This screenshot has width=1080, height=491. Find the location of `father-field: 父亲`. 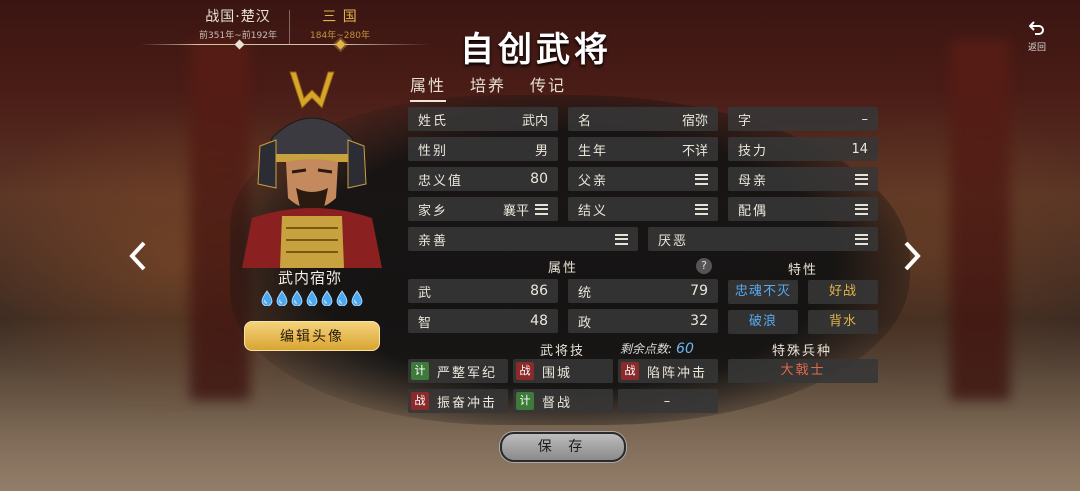

father-field: 父亲 is located at coordinates (643, 179).